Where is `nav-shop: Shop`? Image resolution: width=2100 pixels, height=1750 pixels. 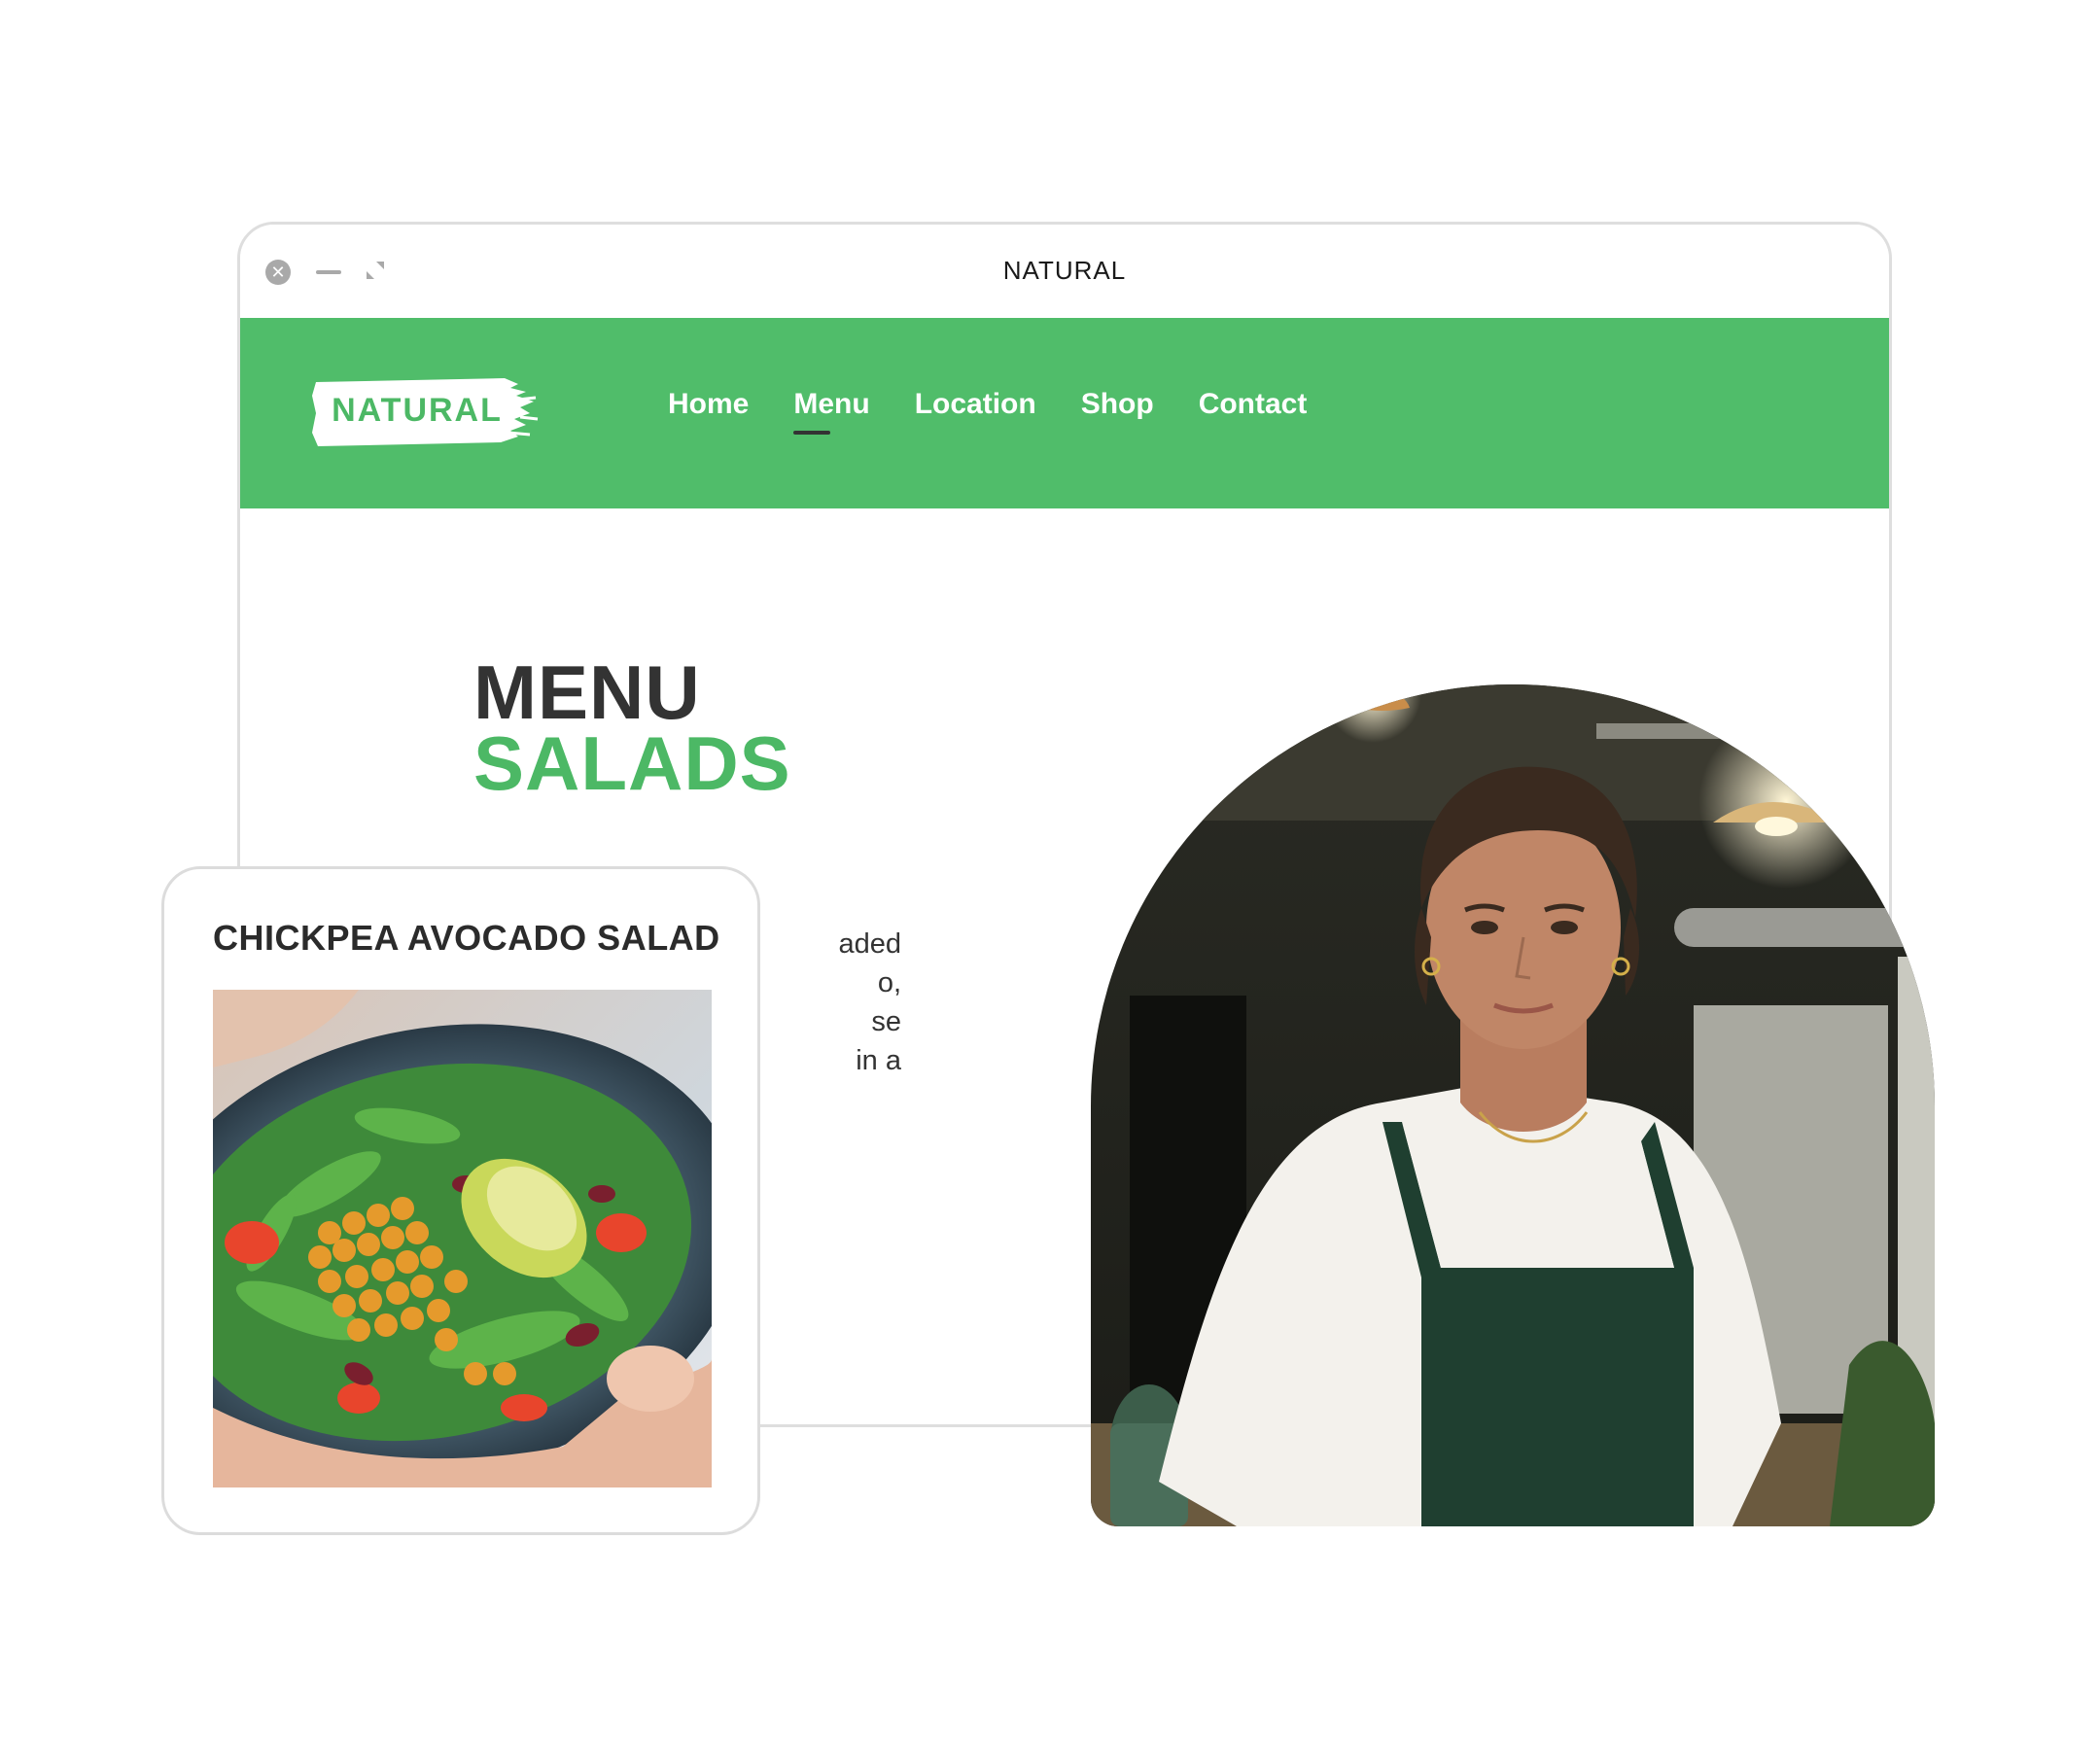 nav-shop: Shop is located at coordinates (1117, 404).